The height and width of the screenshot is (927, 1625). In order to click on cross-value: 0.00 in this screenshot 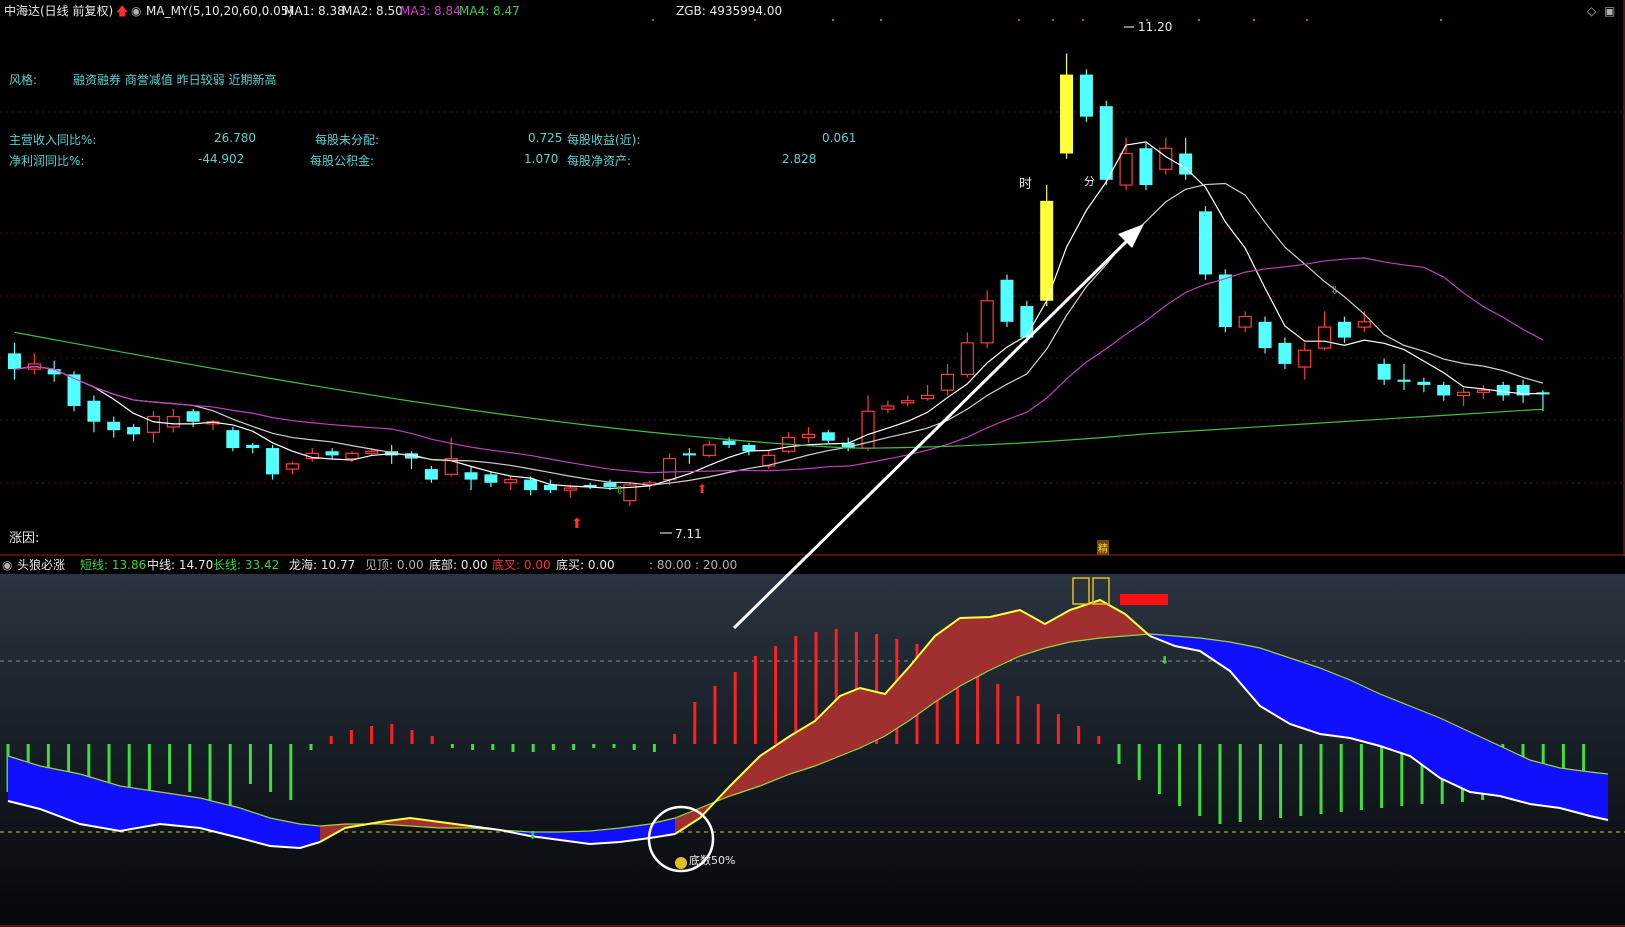, I will do `click(537, 565)`.